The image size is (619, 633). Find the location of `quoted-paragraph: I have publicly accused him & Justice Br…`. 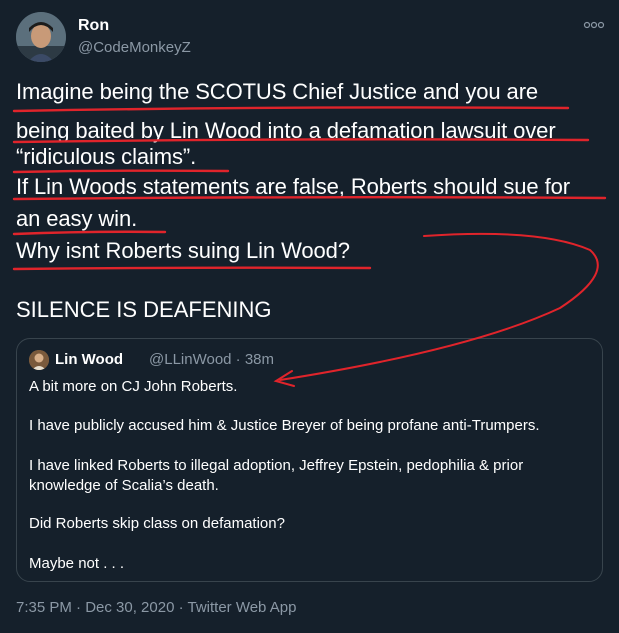

quoted-paragraph: I have publicly accused him & Justice Br… is located at coordinates (284, 425).